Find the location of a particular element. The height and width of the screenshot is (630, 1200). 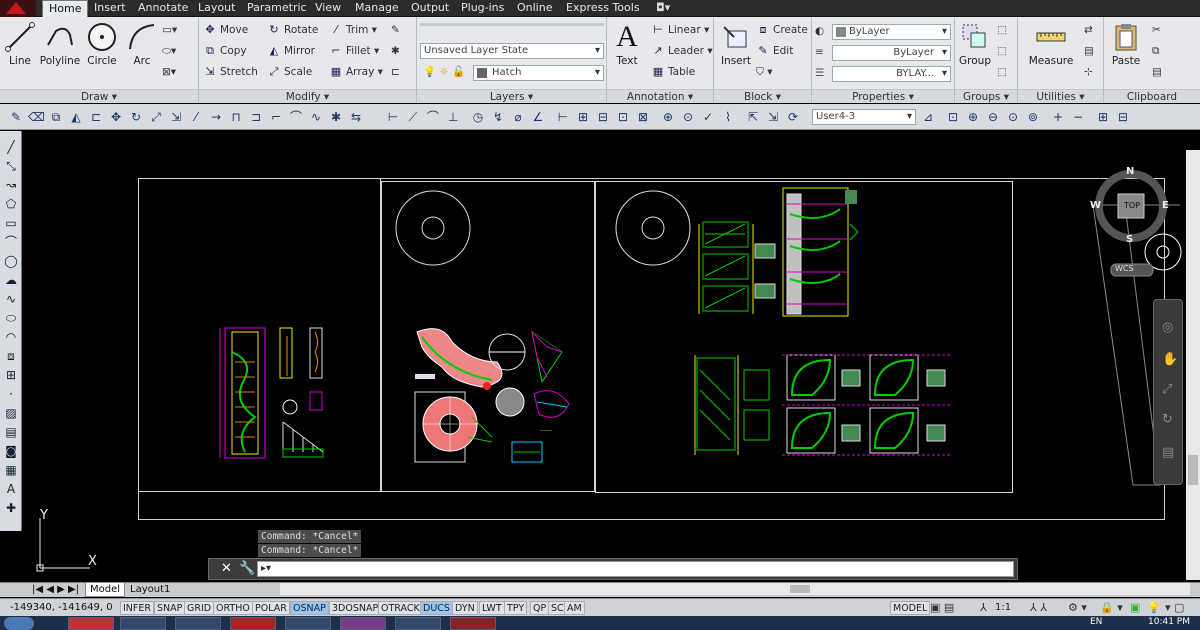

tab-output: Output is located at coordinates (430, 8).